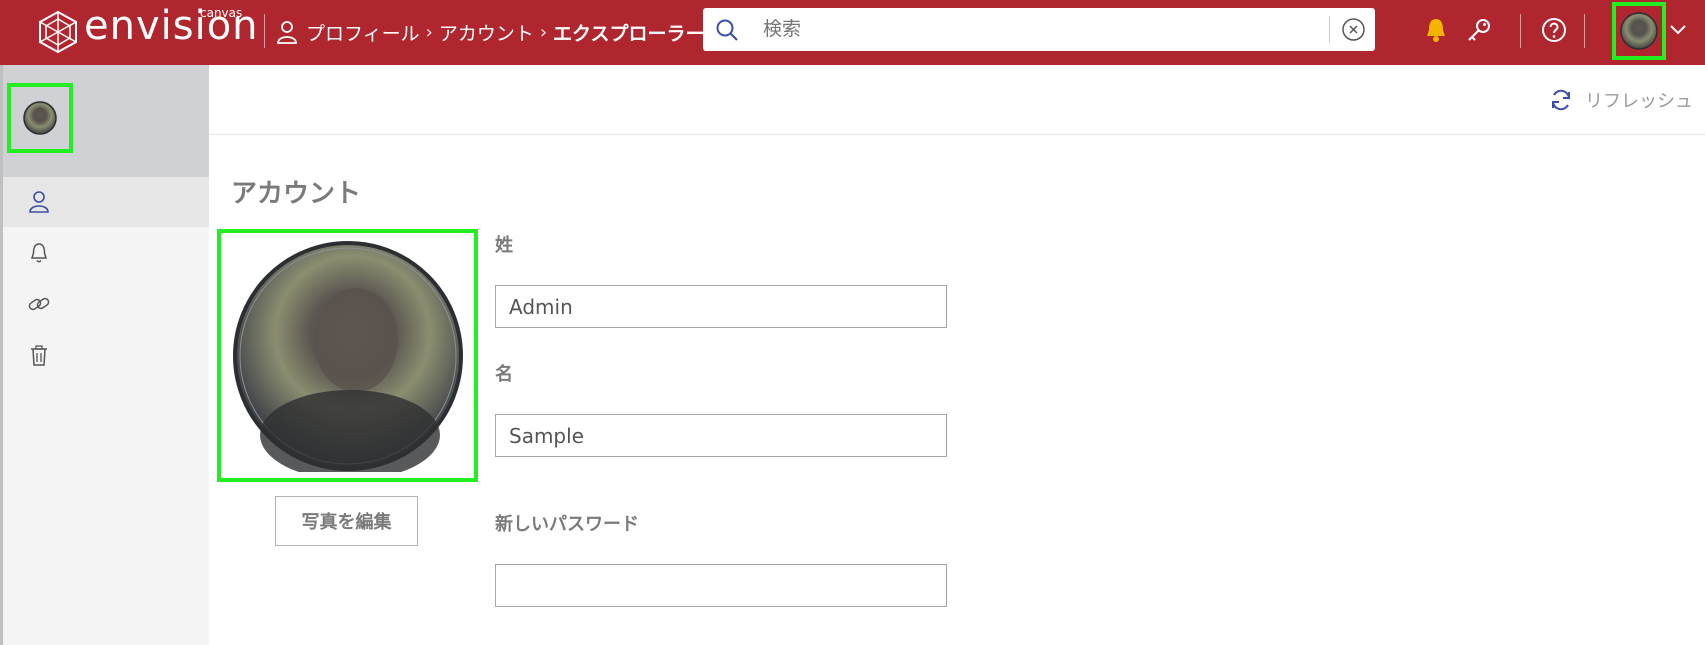  I want to click on breadcrumb-account: アカウント, so click(486, 32).